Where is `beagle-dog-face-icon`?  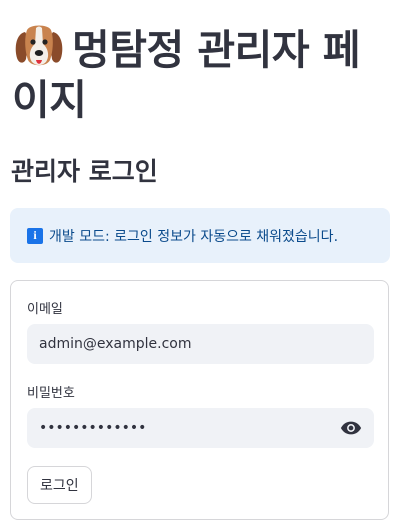
beagle-dog-face-icon is located at coordinates (39, 45).